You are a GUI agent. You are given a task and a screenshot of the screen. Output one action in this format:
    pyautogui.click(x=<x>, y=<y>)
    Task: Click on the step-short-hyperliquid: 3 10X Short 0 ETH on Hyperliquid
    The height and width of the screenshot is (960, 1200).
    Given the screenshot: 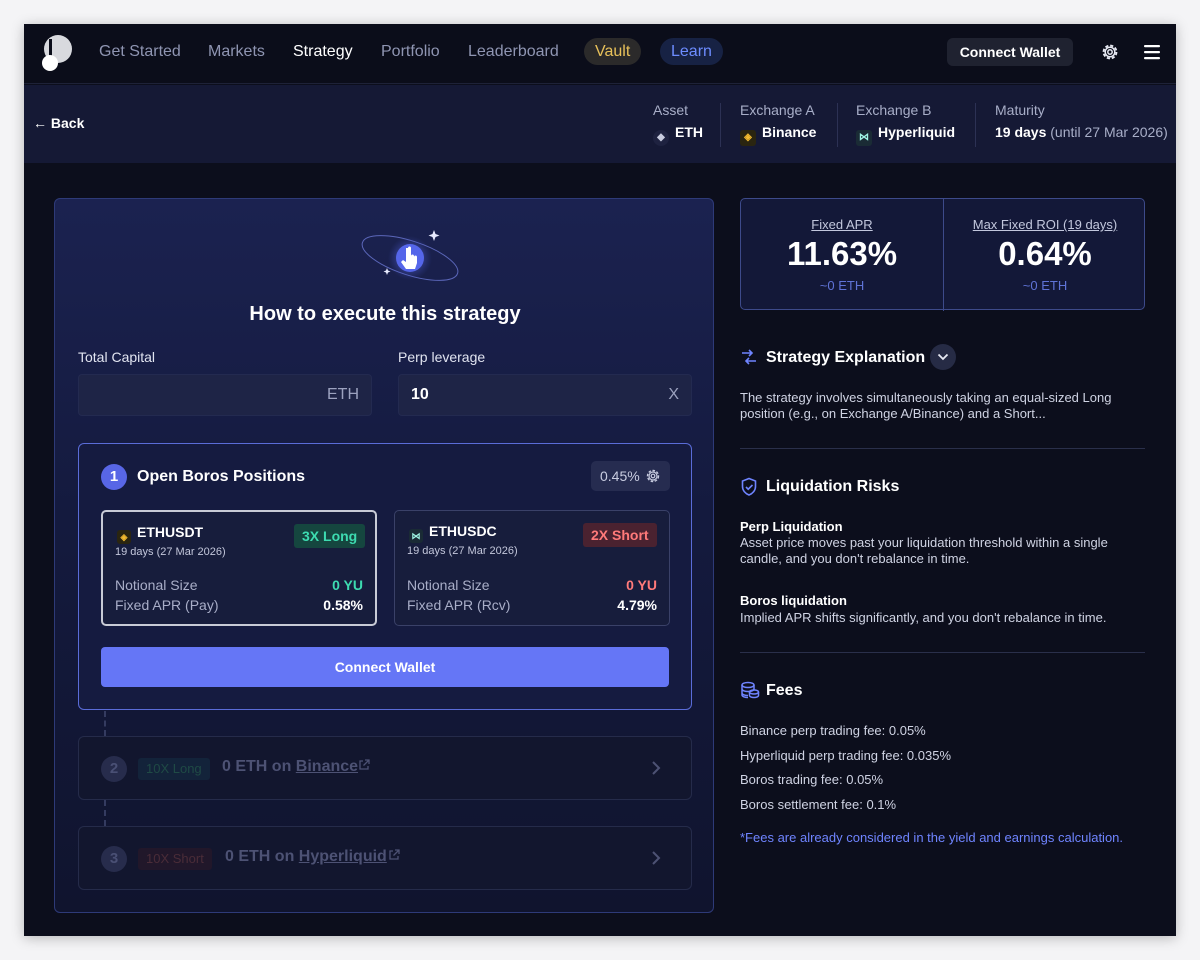 What is the action you would take?
    pyautogui.click(x=385, y=858)
    